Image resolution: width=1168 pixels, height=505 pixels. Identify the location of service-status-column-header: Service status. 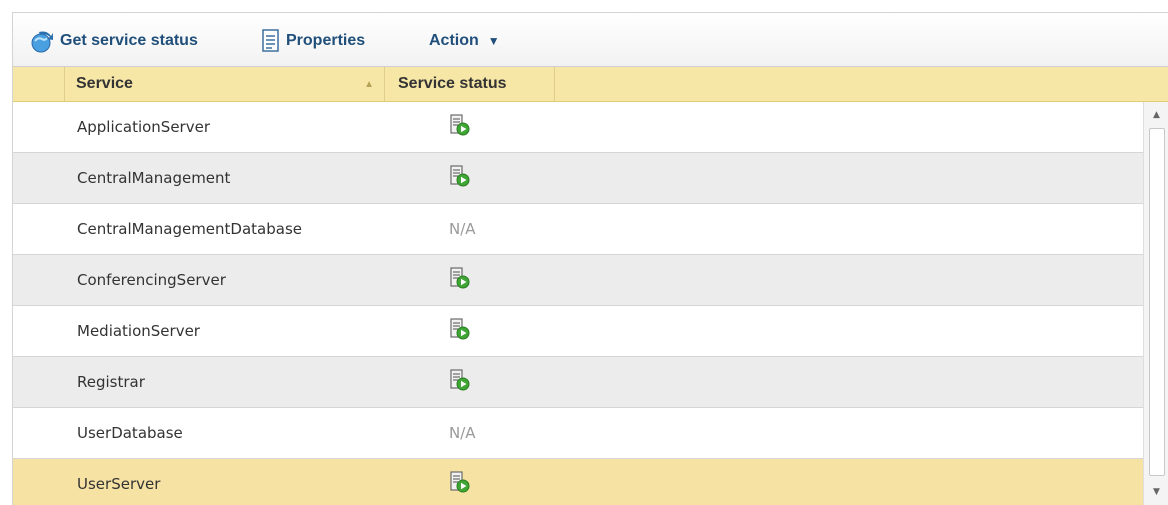
(470, 84).